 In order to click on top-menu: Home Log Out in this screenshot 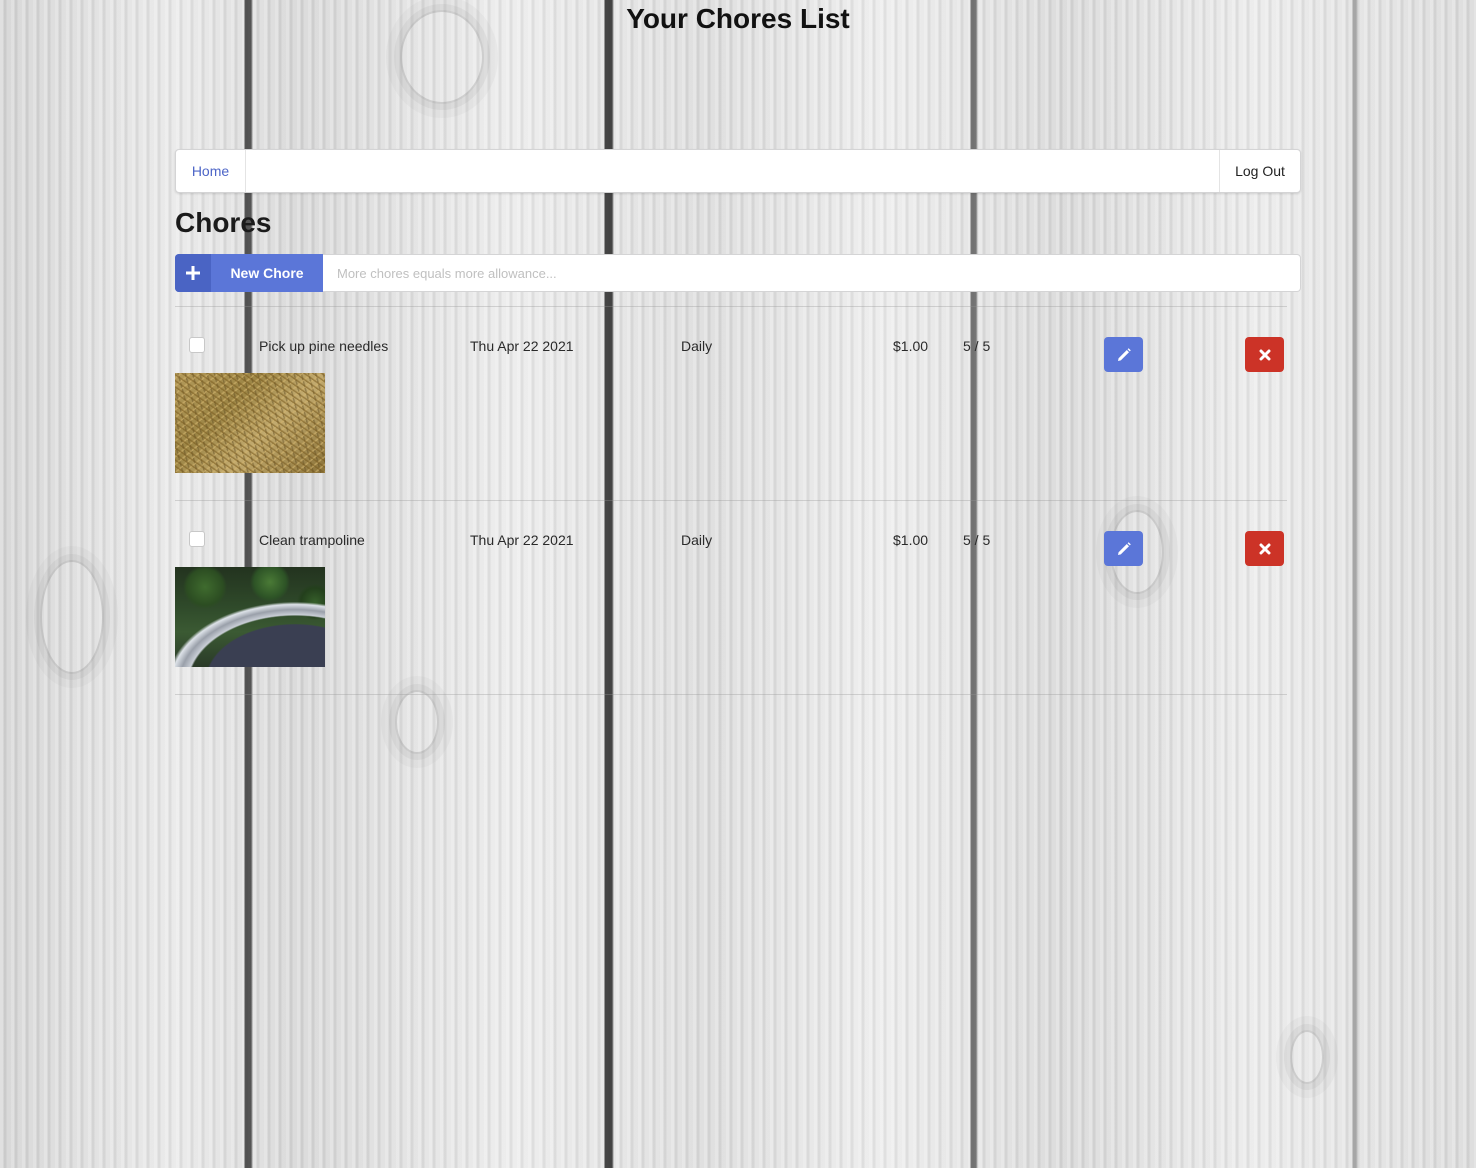, I will do `click(738, 171)`.